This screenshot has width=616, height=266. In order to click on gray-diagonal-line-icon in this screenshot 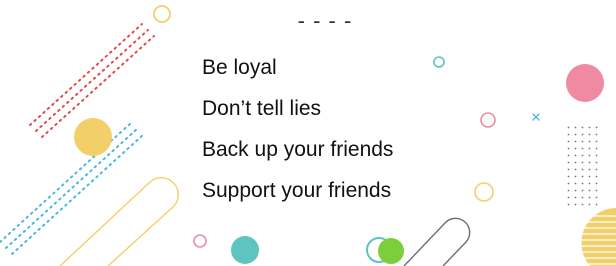, I will do `click(437, 241)`.